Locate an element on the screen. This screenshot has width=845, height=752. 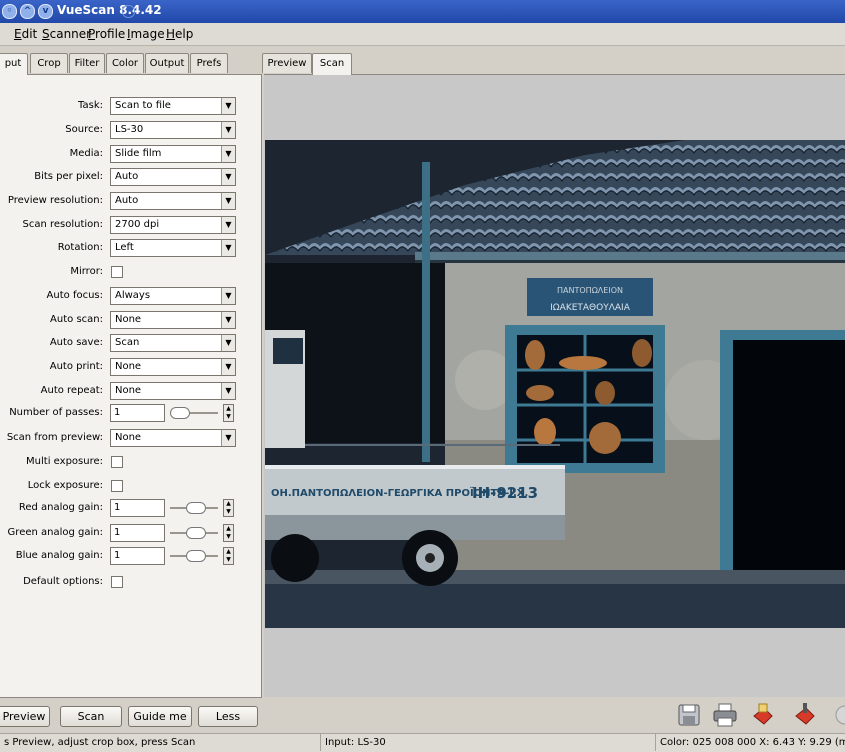
auto-focus-row: Auto focus: Always ▼ is located at coordinates (130, 296).